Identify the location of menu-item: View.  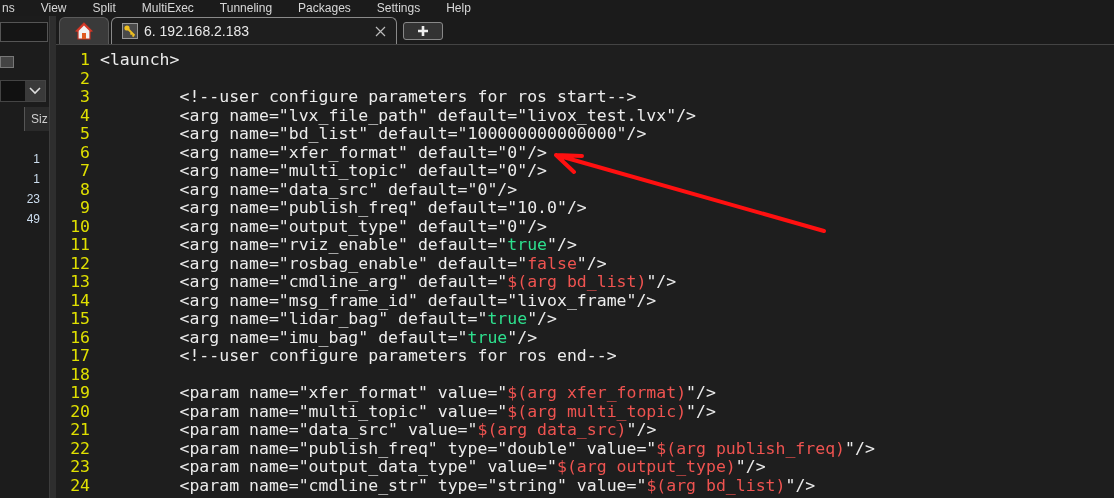
(53, 8).